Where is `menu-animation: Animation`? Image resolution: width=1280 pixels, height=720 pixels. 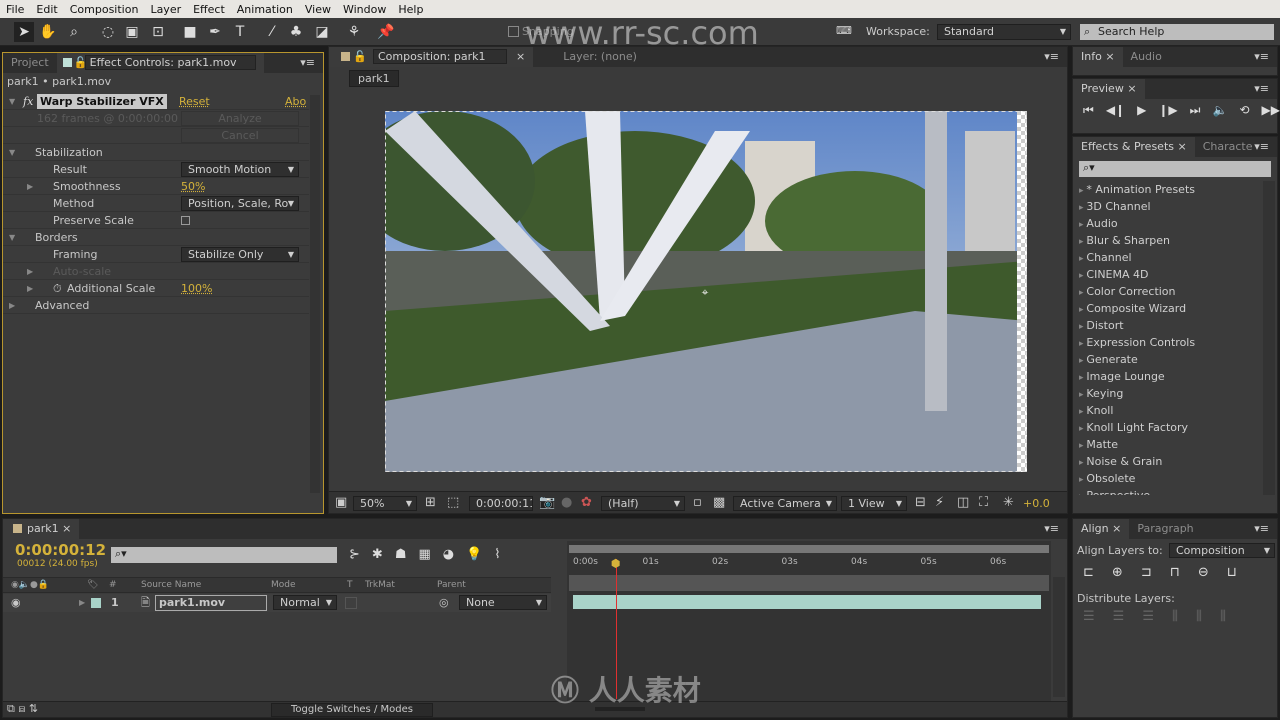
menu-animation: Animation is located at coordinates (265, 9).